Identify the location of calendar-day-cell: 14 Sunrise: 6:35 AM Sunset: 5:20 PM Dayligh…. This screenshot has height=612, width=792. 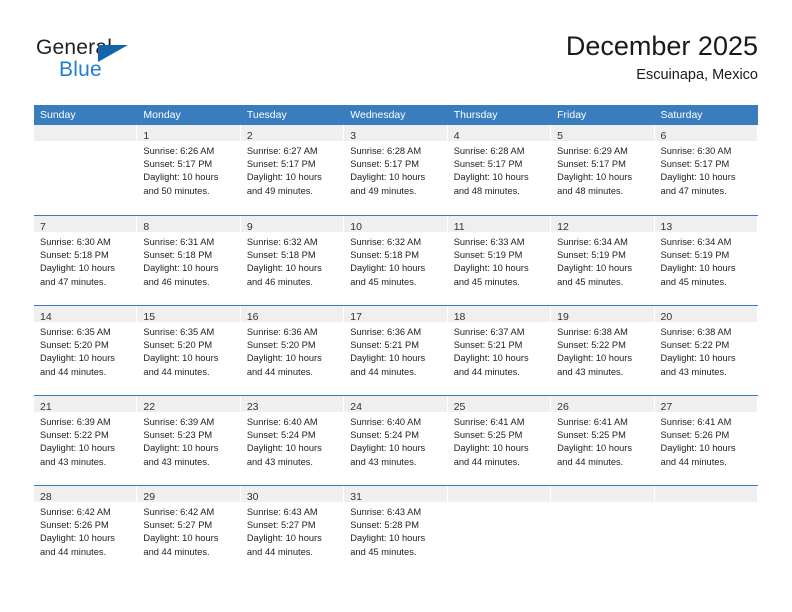
(86, 350).